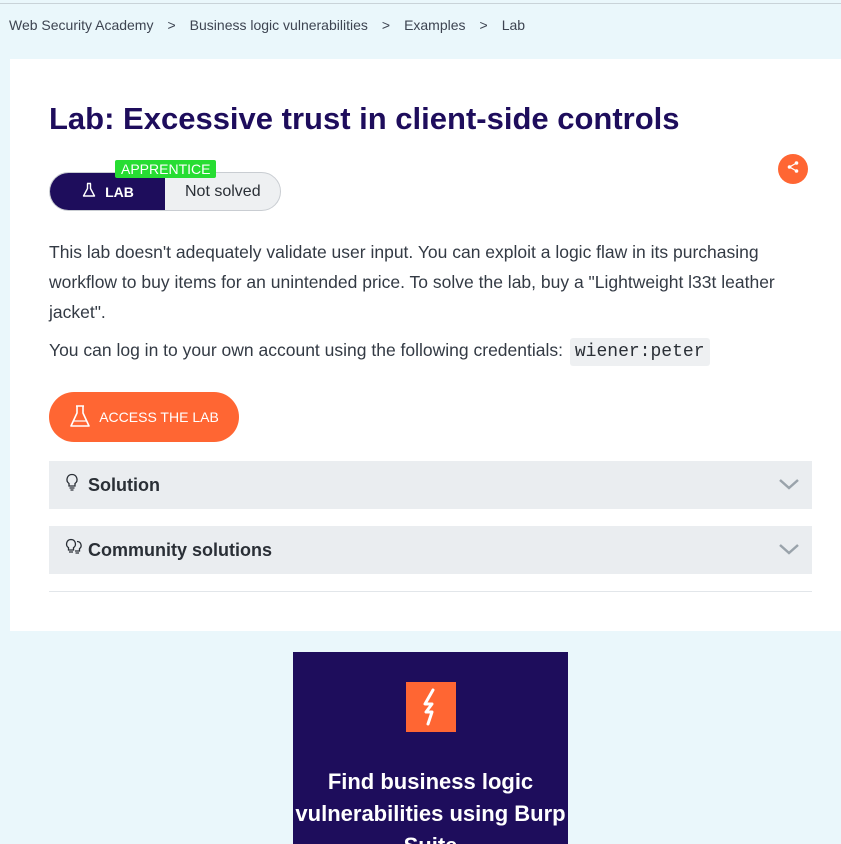  Describe the element at coordinates (180, 550) in the screenshot. I see `community-solutions-label: Community solutions` at that location.